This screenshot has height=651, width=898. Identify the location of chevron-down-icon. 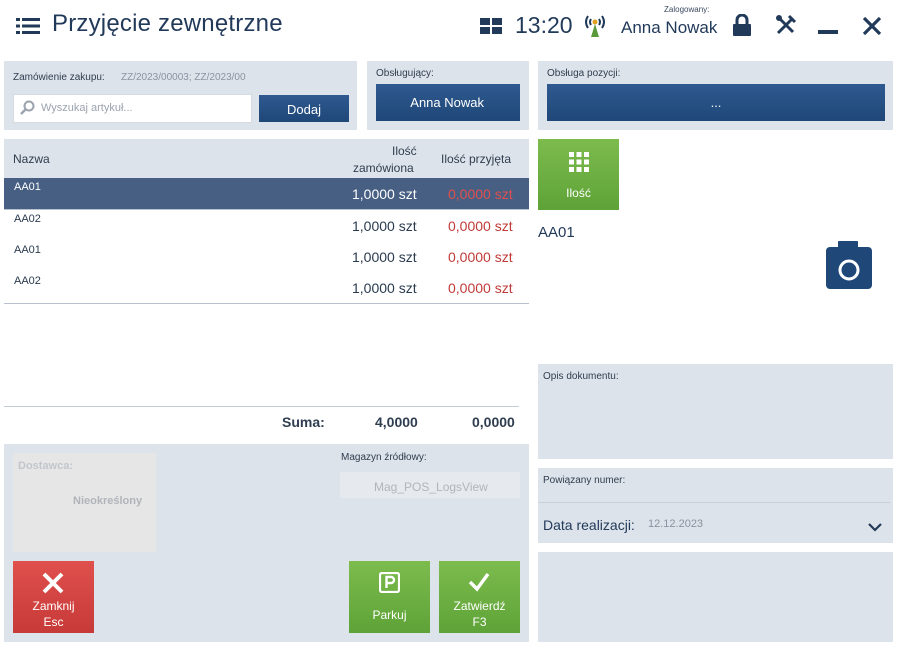
(875, 528).